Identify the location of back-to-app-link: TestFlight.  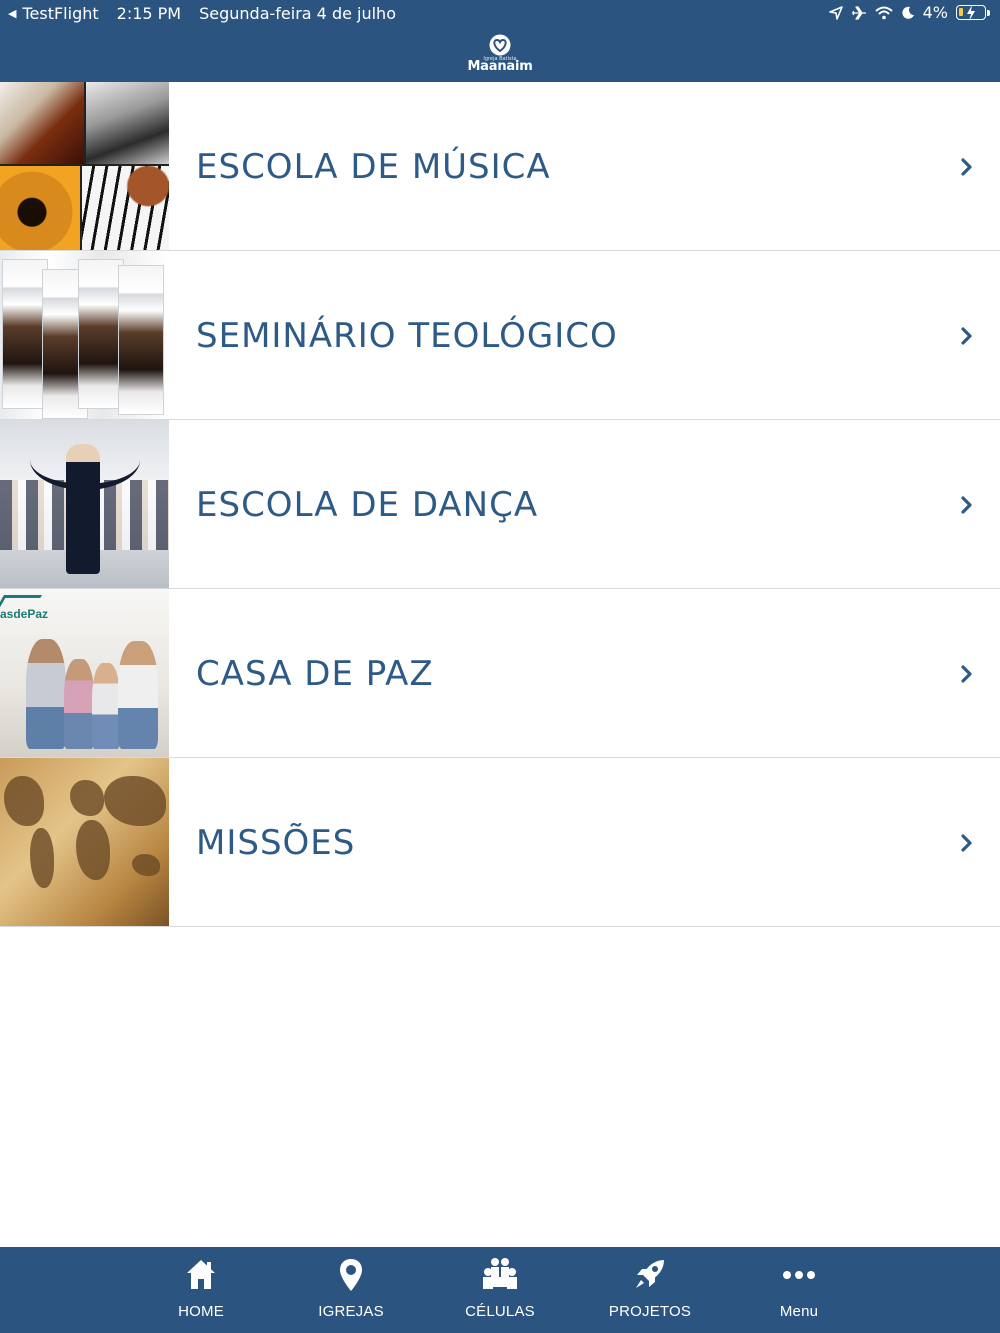
(60, 13).